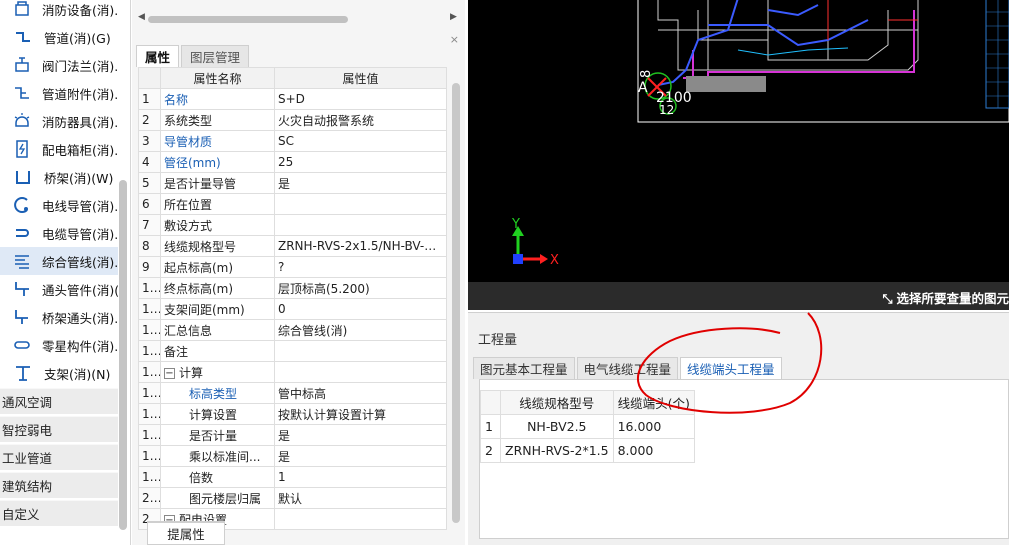  What do you see at coordinates (587, 426) in the screenshot?
I see `quantity-row: 1 NH-BV2.5 16.000` at bounding box center [587, 426].